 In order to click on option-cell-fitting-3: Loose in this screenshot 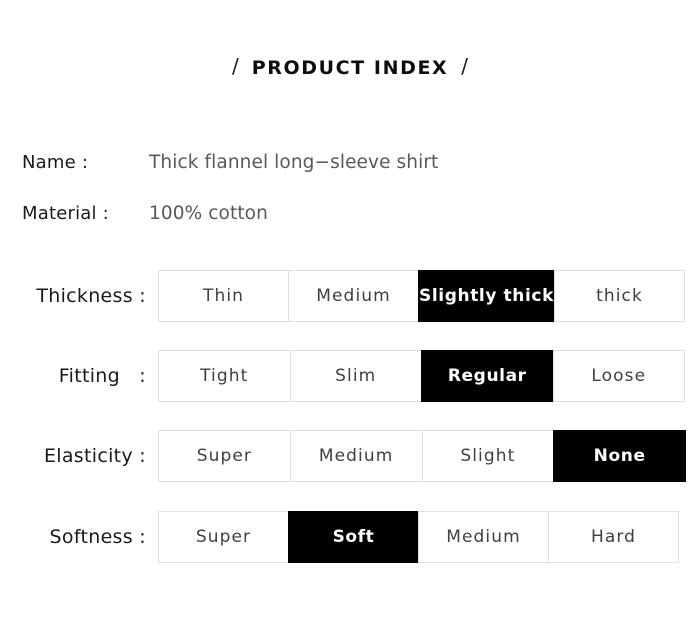, I will do `click(618, 376)`.